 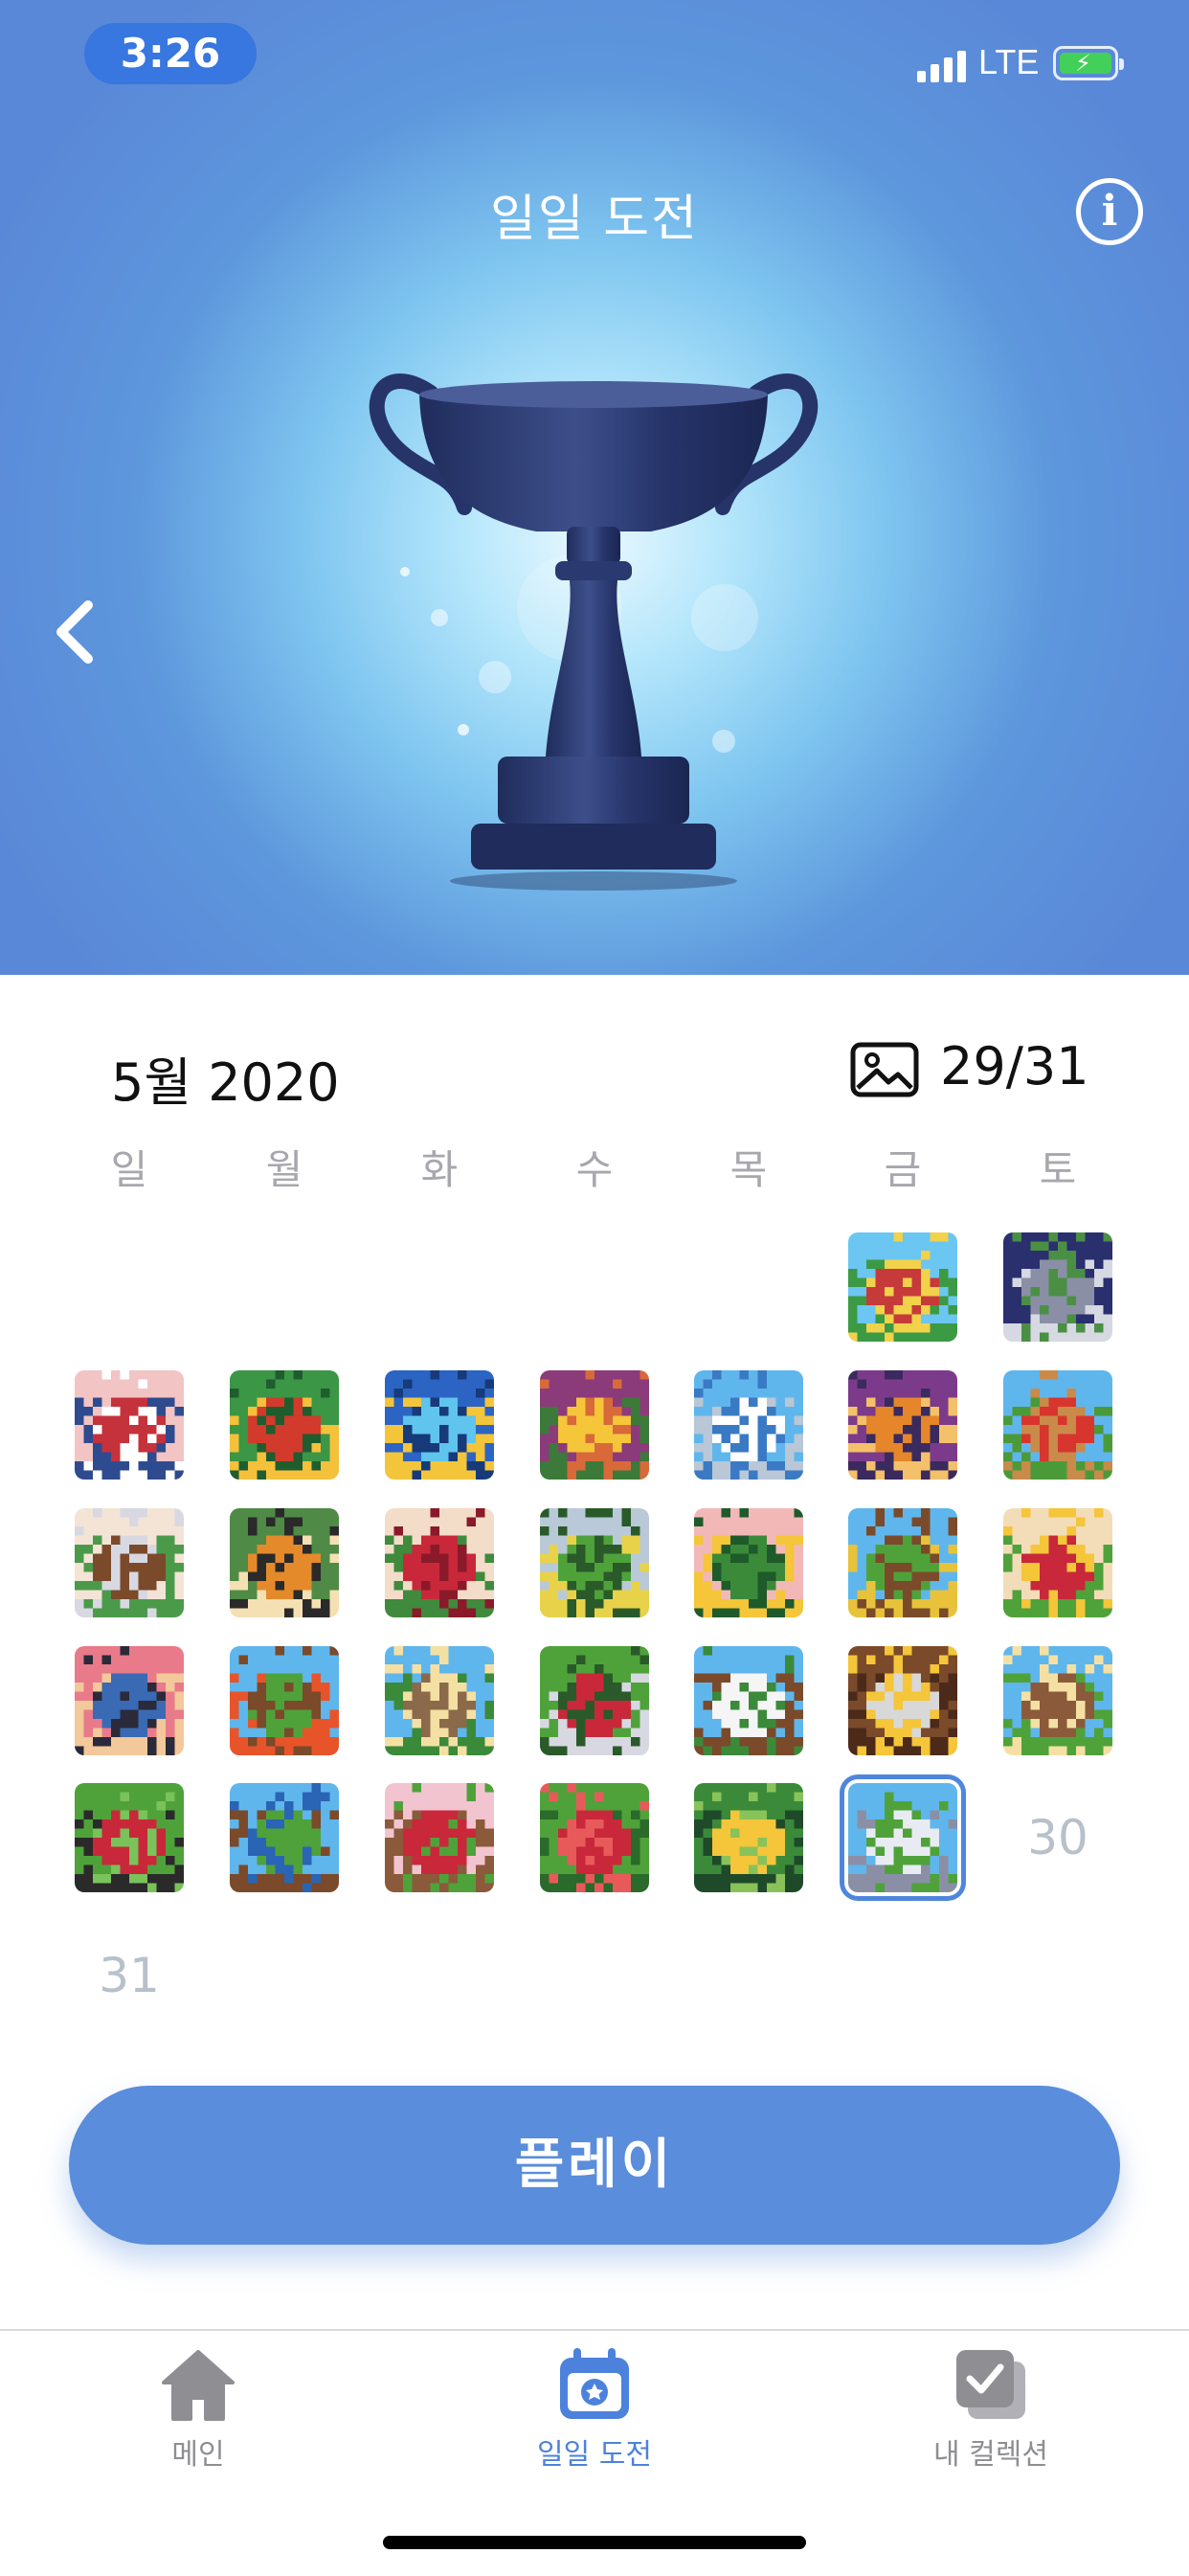 I want to click on tab-daily-challenge: 일일 도전, so click(x=594, y=2412).